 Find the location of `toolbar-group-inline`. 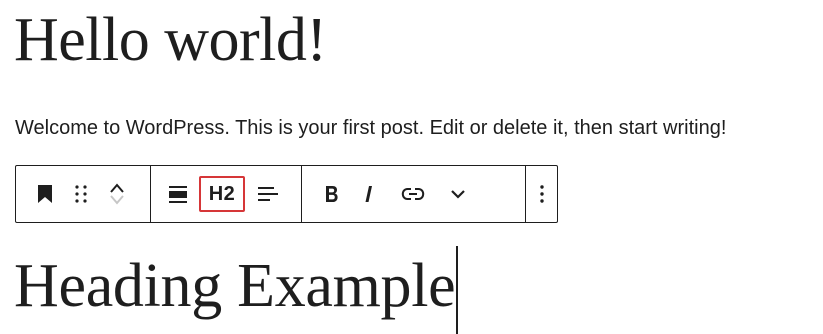

toolbar-group-inline is located at coordinates (414, 194).